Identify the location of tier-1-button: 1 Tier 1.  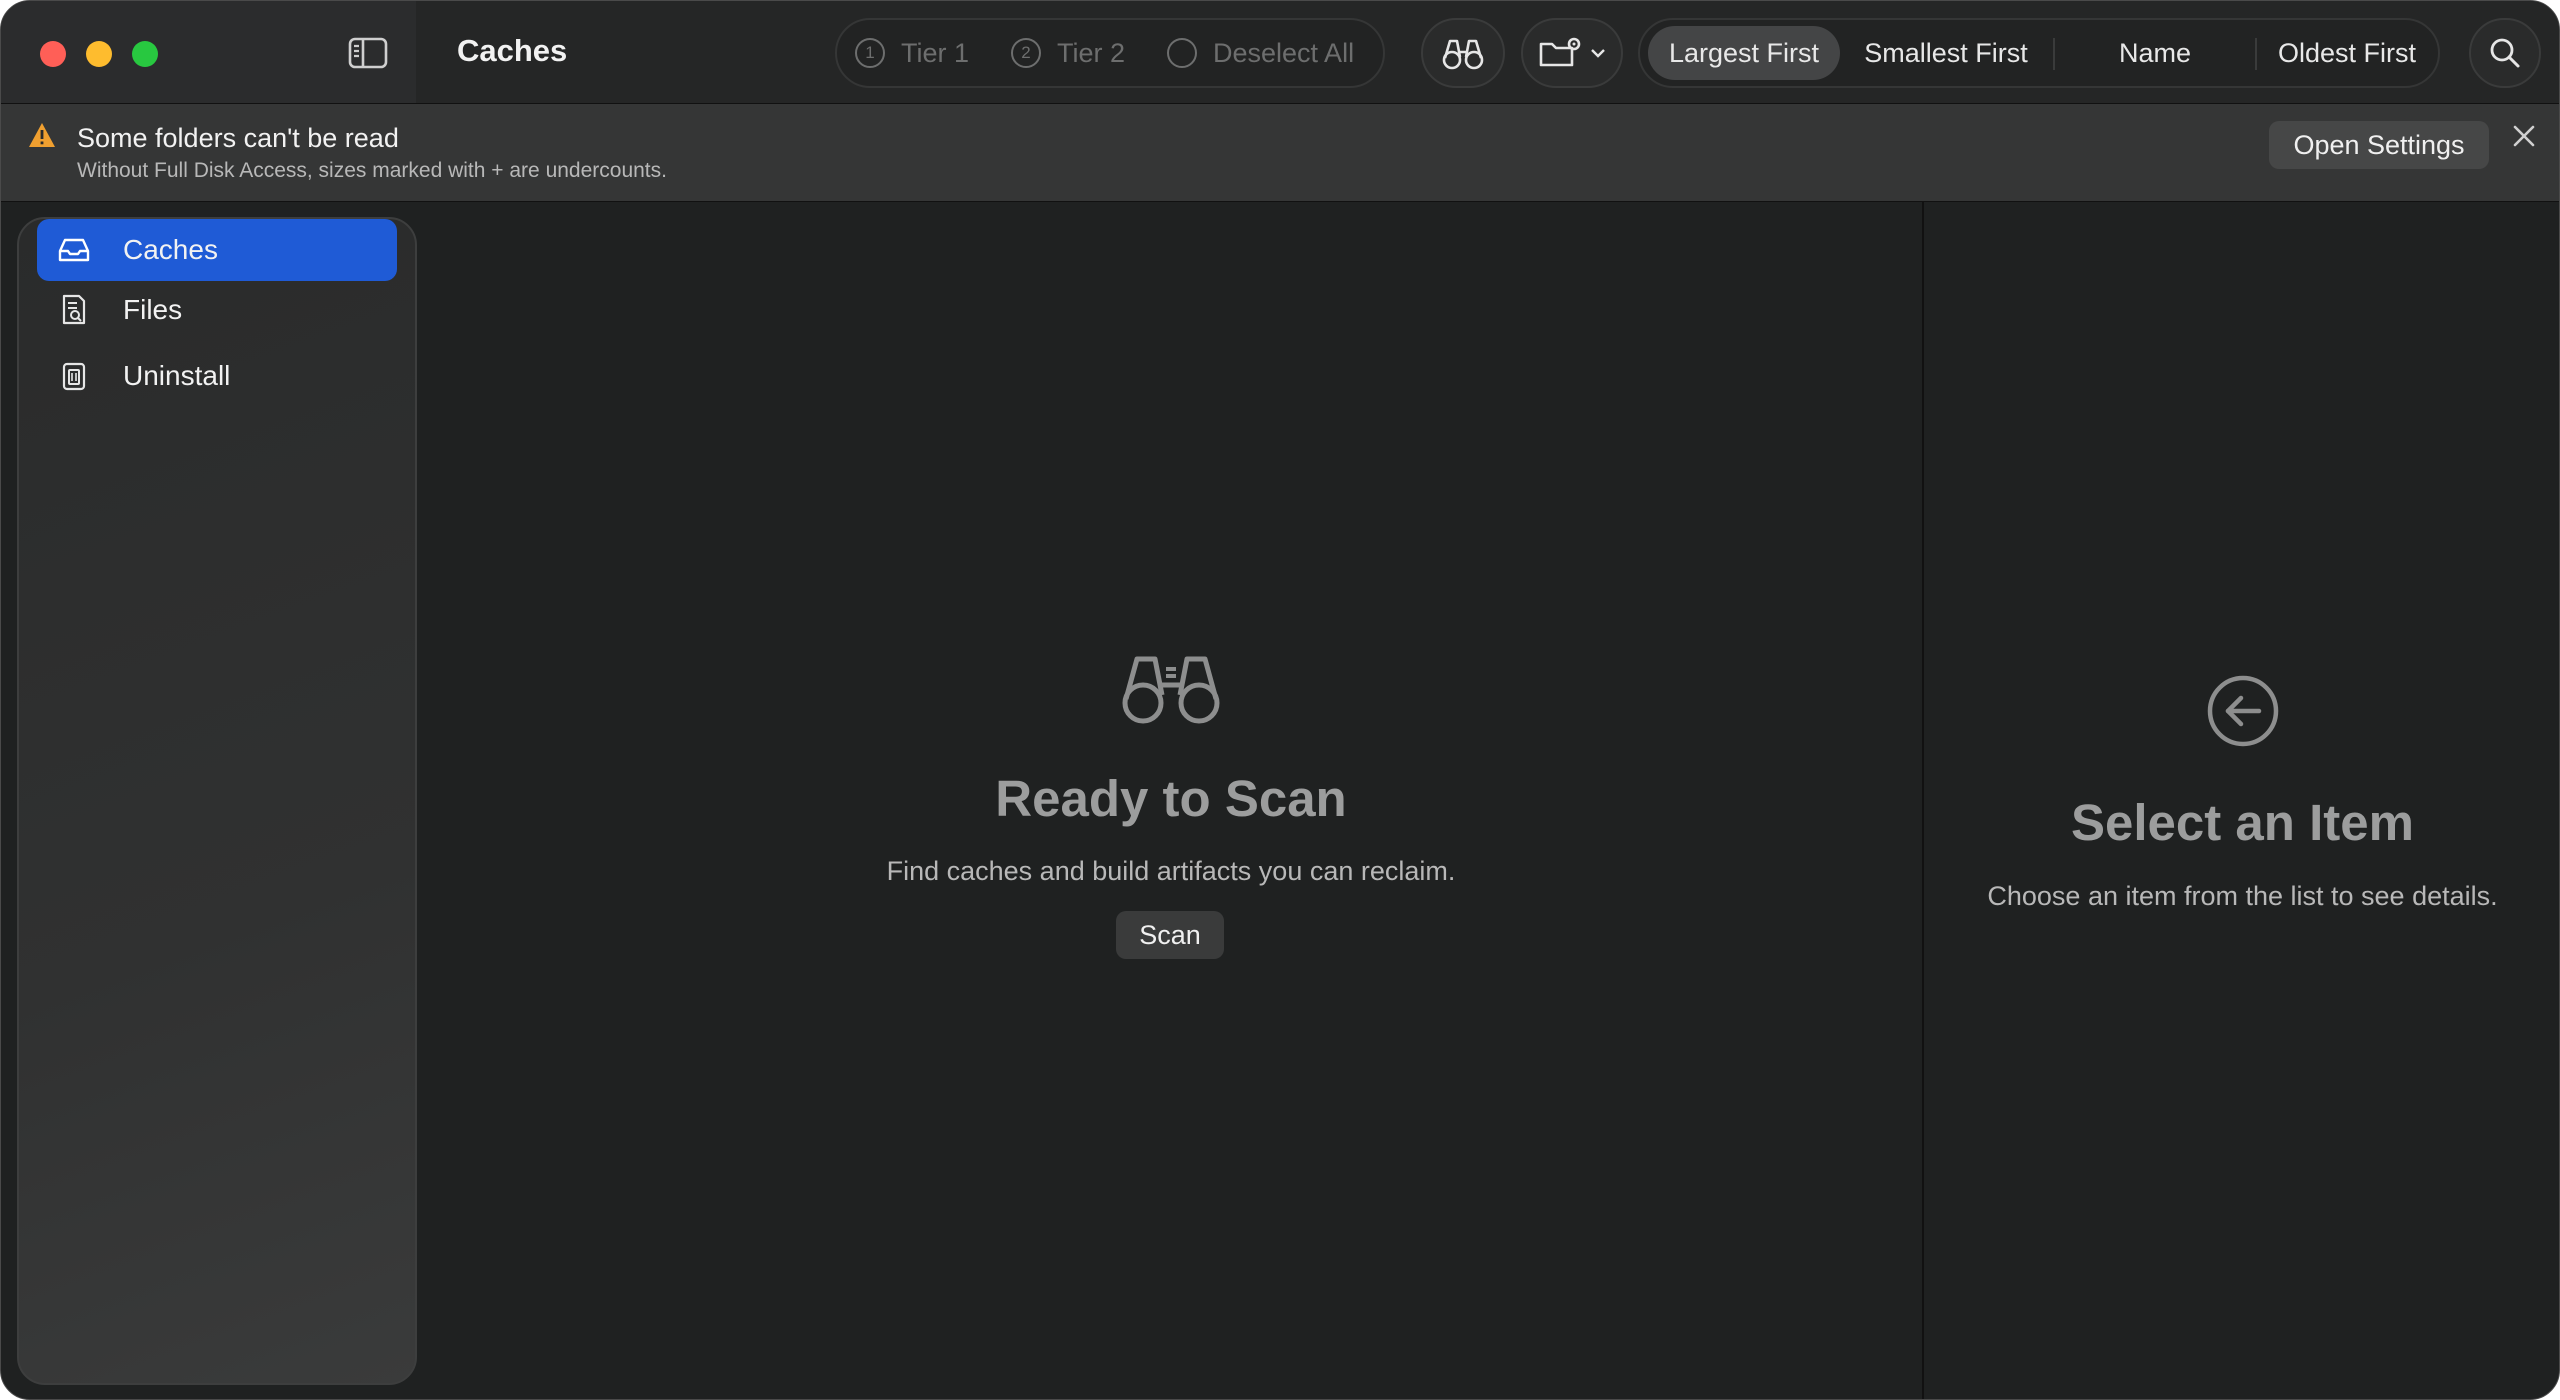
(912, 53).